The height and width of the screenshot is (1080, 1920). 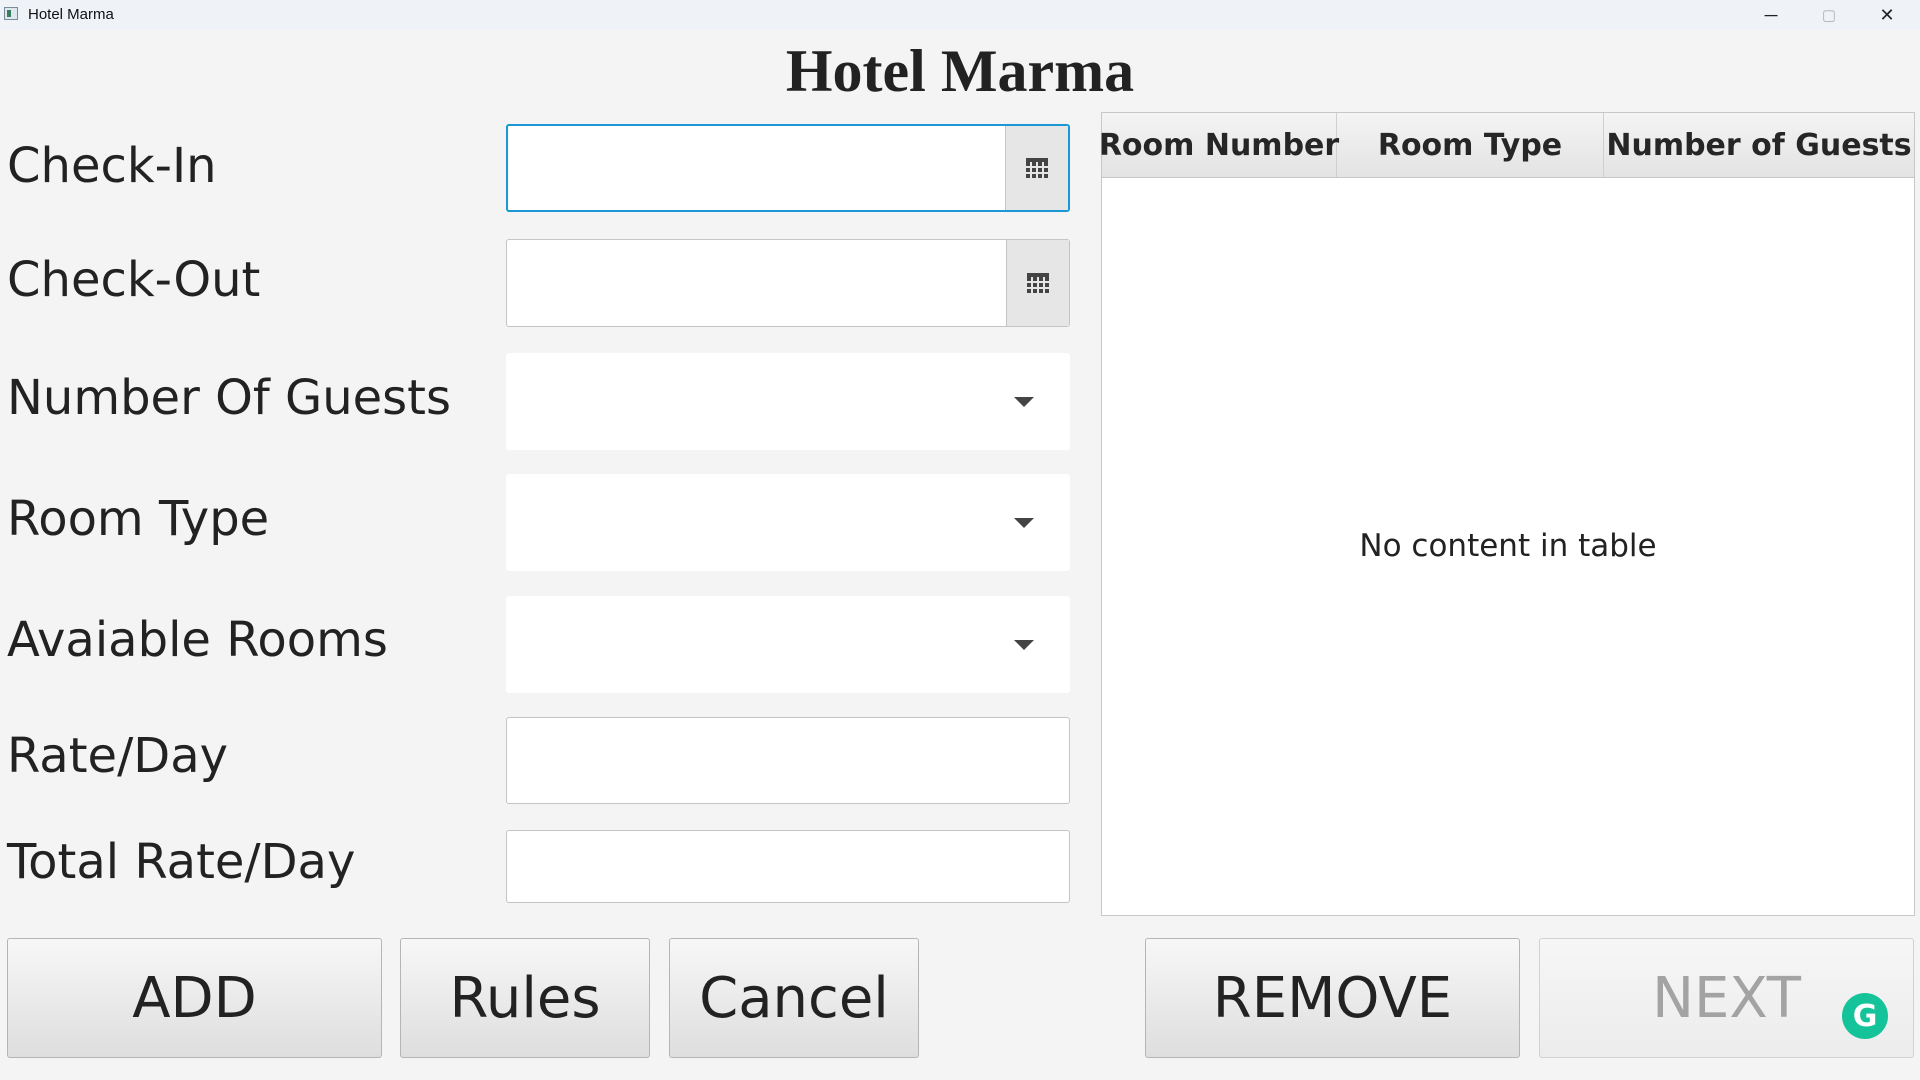 What do you see at coordinates (1865, 1016) in the screenshot?
I see `grammarly-icon: G` at bounding box center [1865, 1016].